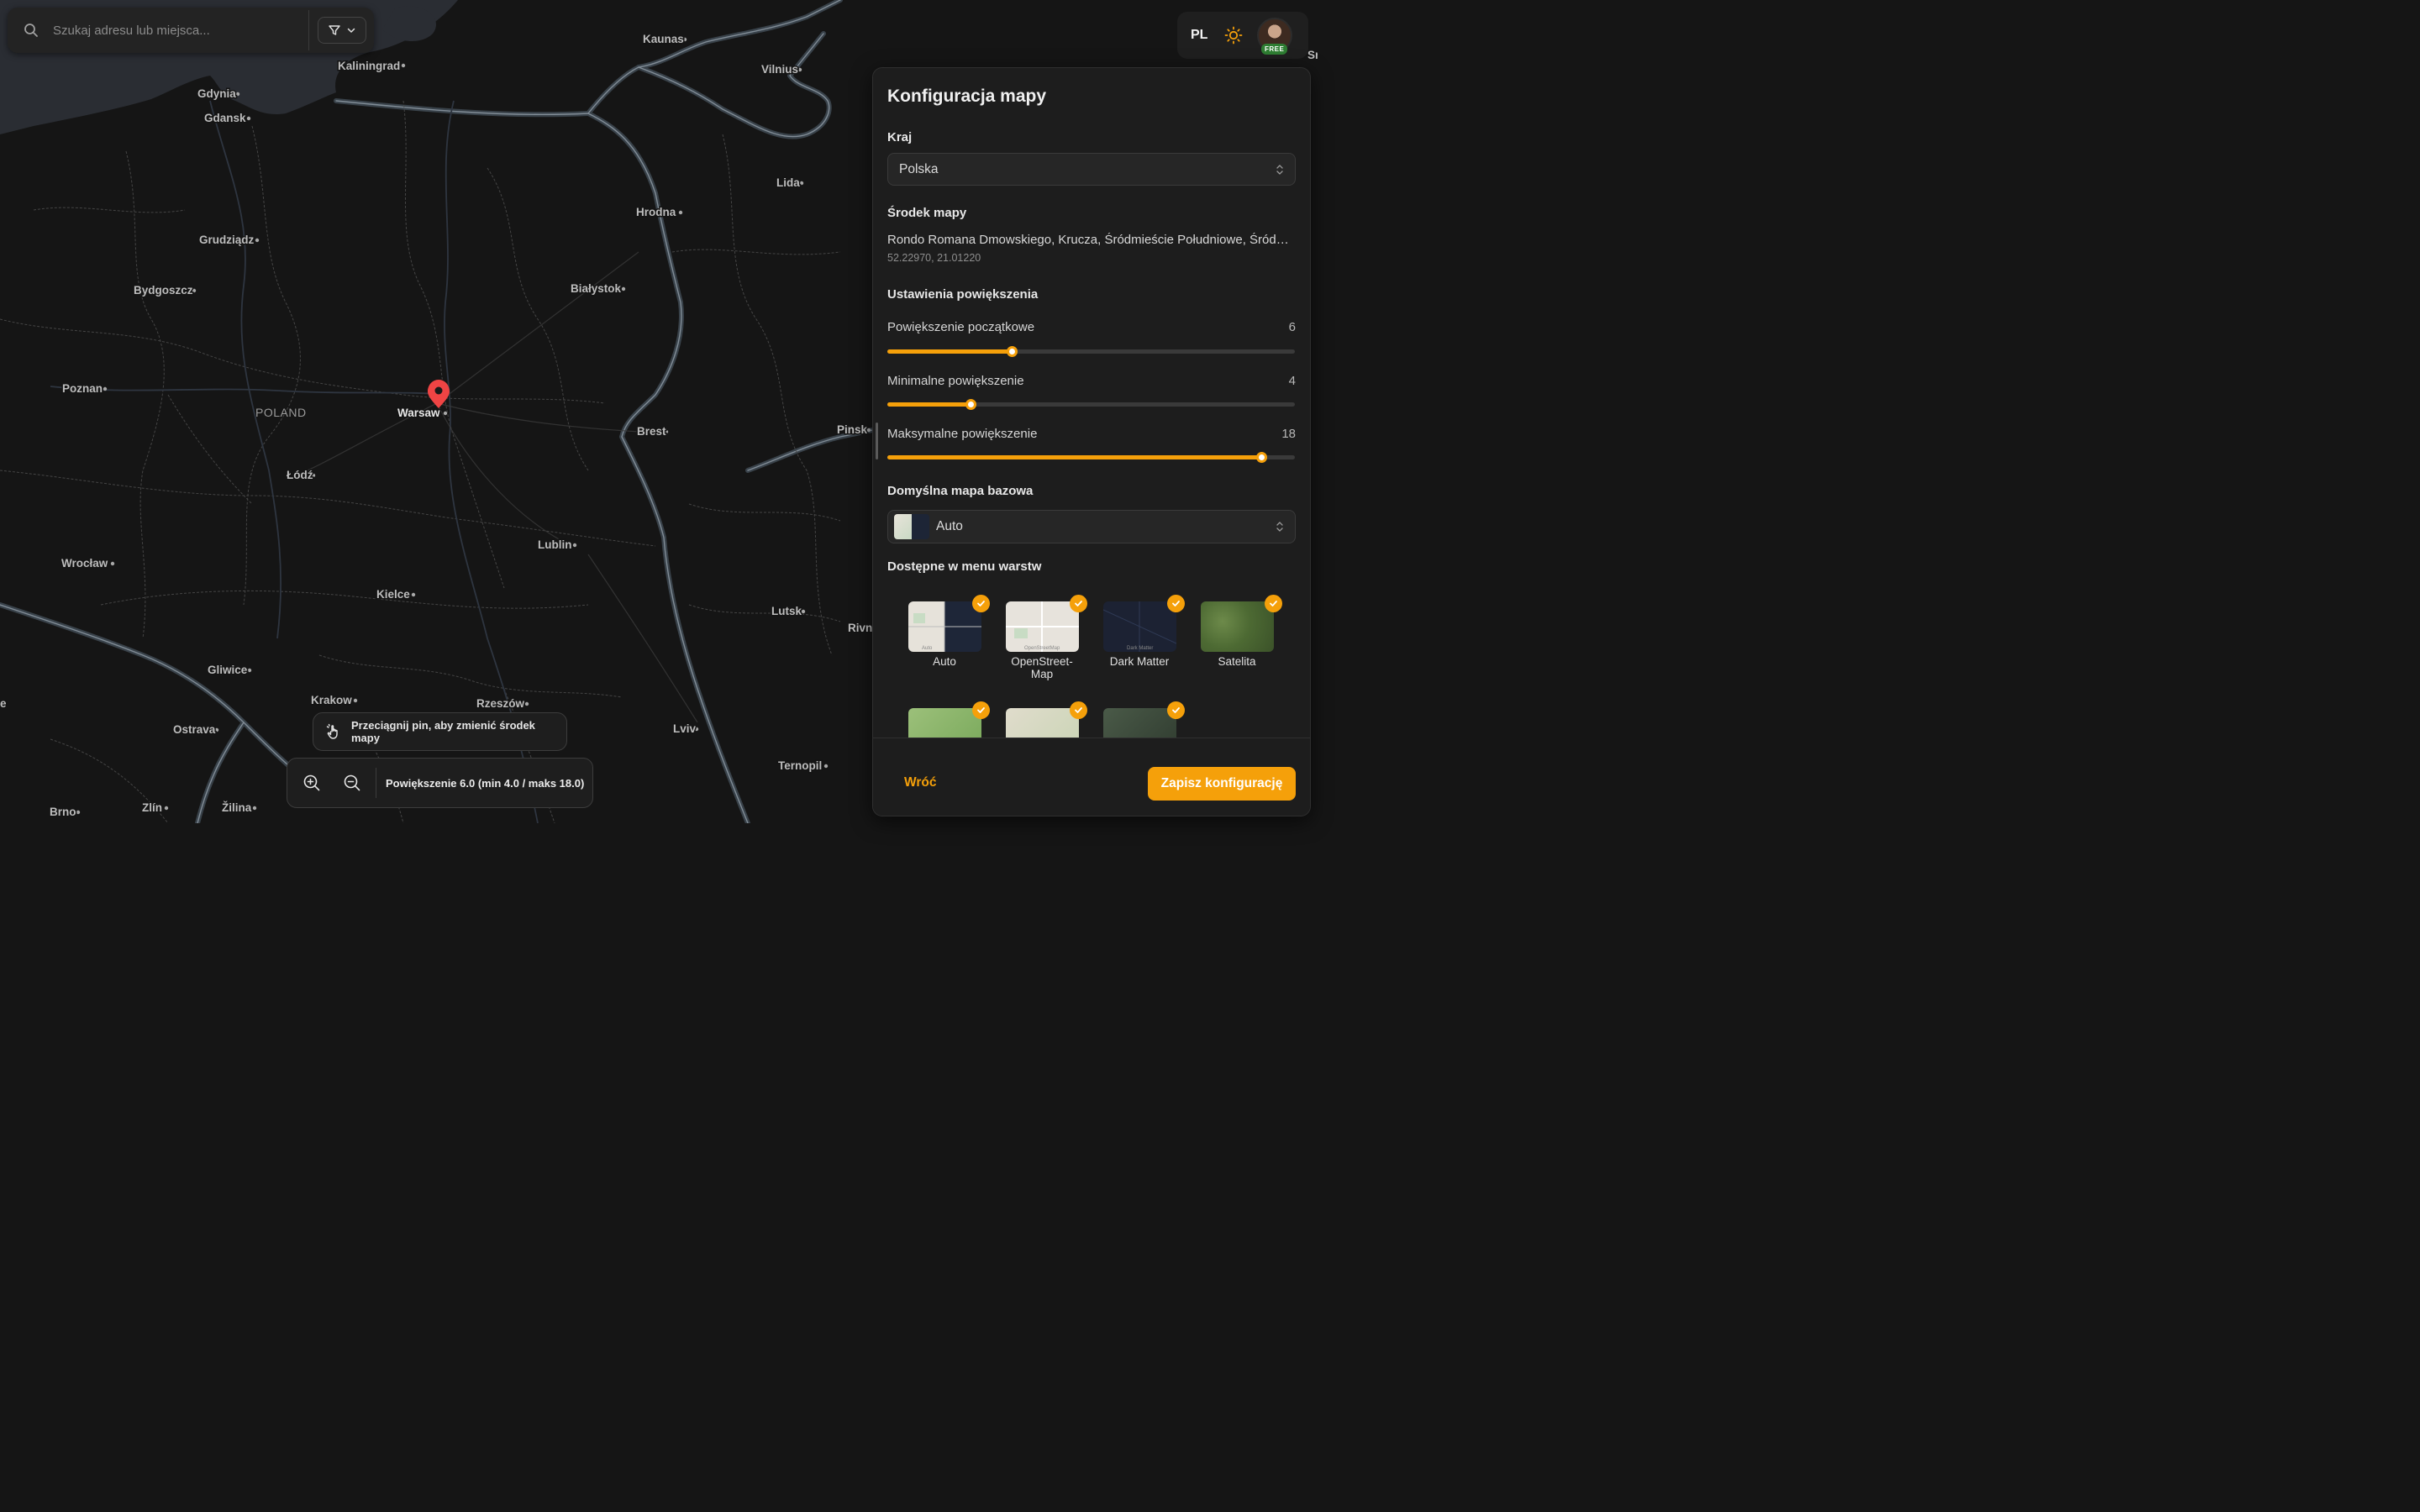 This screenshot has width=2420, height=1512. Describe the element at coordinates (1200, 35) in the screenshot. I see `language-button: PL` at that location.